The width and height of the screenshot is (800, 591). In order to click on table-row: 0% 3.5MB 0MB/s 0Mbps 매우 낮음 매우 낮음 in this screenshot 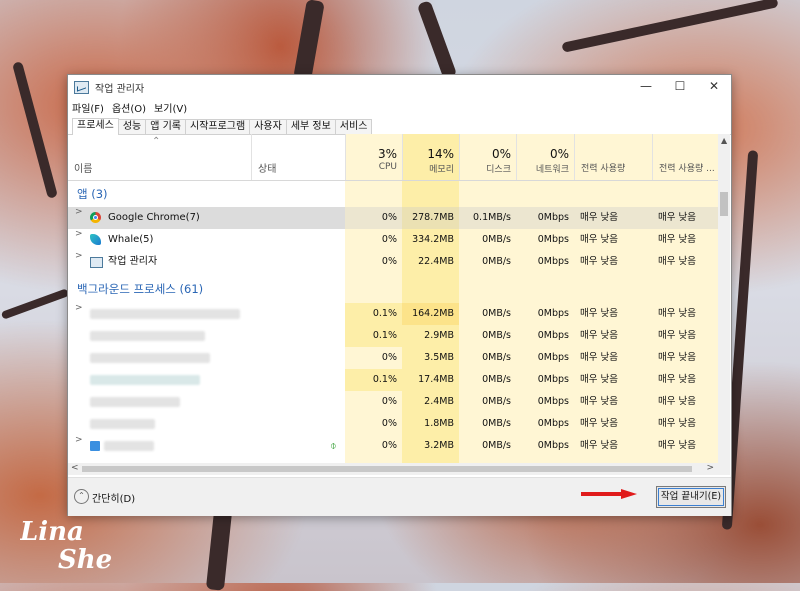, I will do `click(393, 358)`.